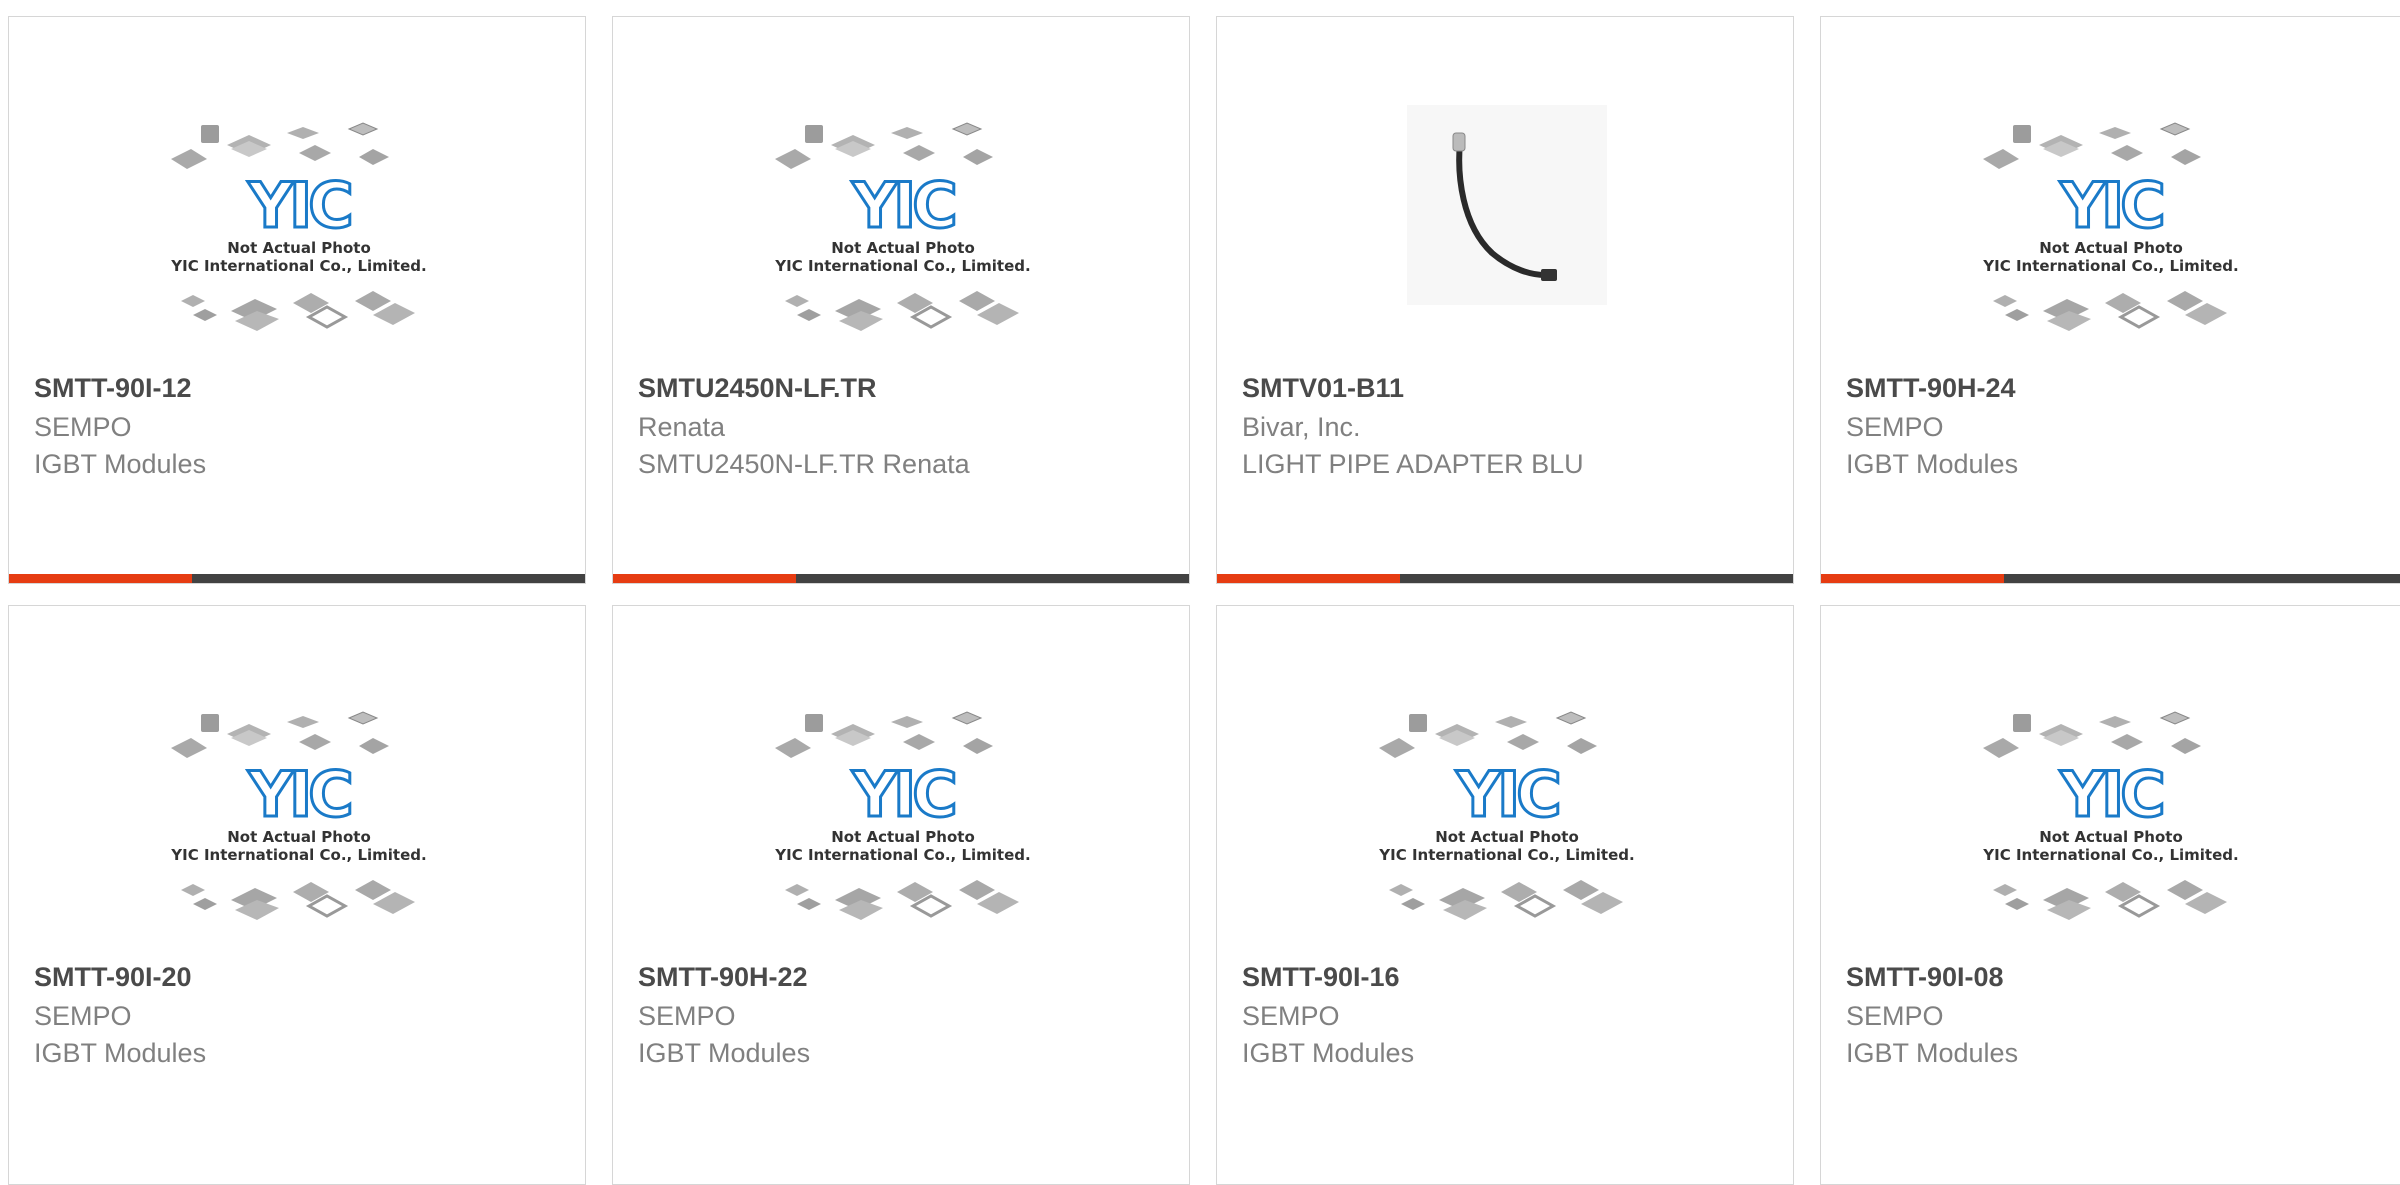 The height and width of the screenshot is (1185, 2400). I want to click on product-part-number: SMTT-90H-24, so click(1931, 388).